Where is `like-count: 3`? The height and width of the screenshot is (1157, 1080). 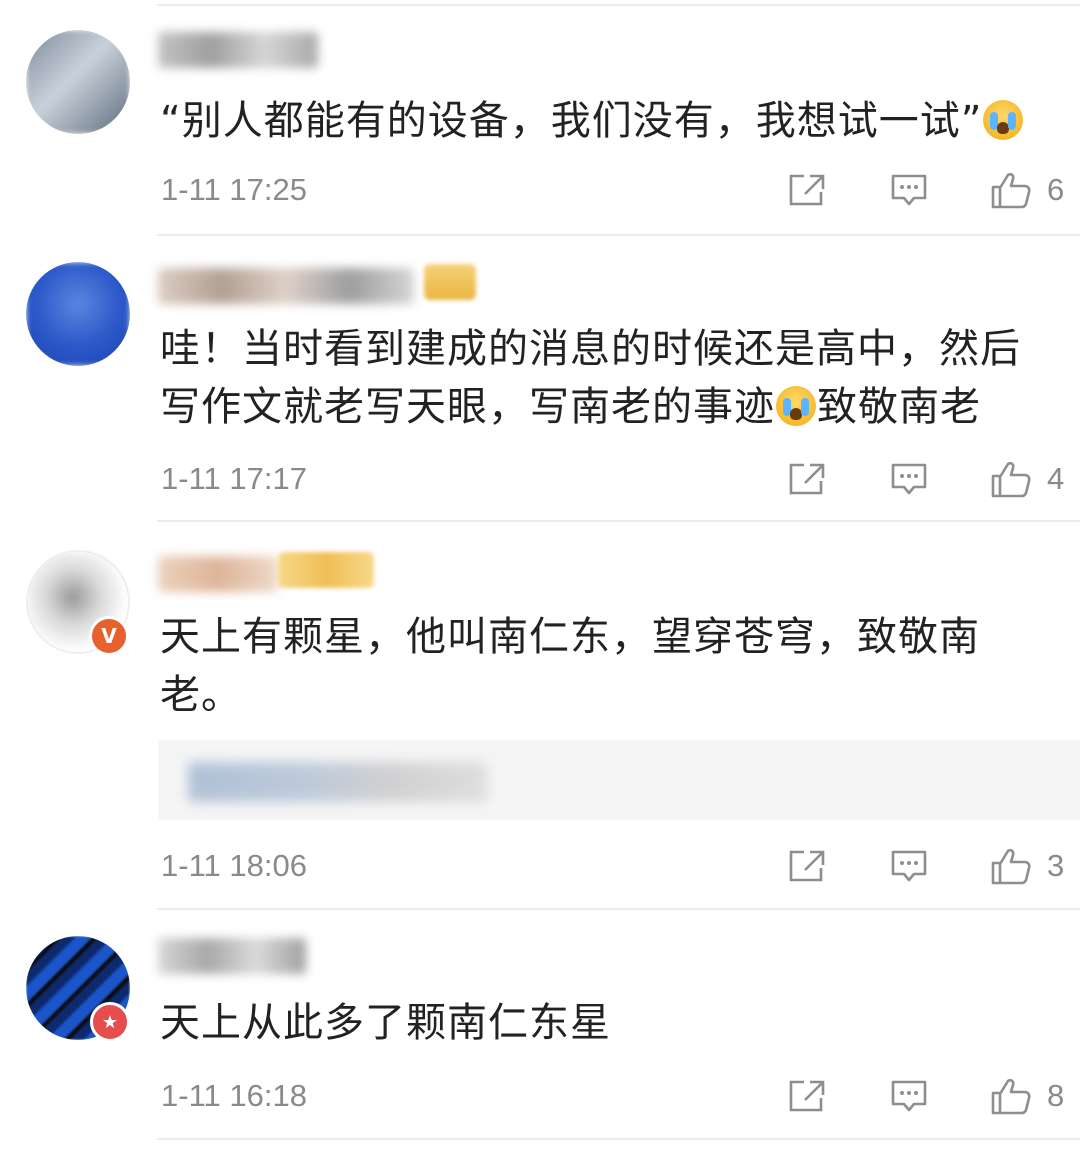
like-count: 3 is located at coordinates (1056, 865).